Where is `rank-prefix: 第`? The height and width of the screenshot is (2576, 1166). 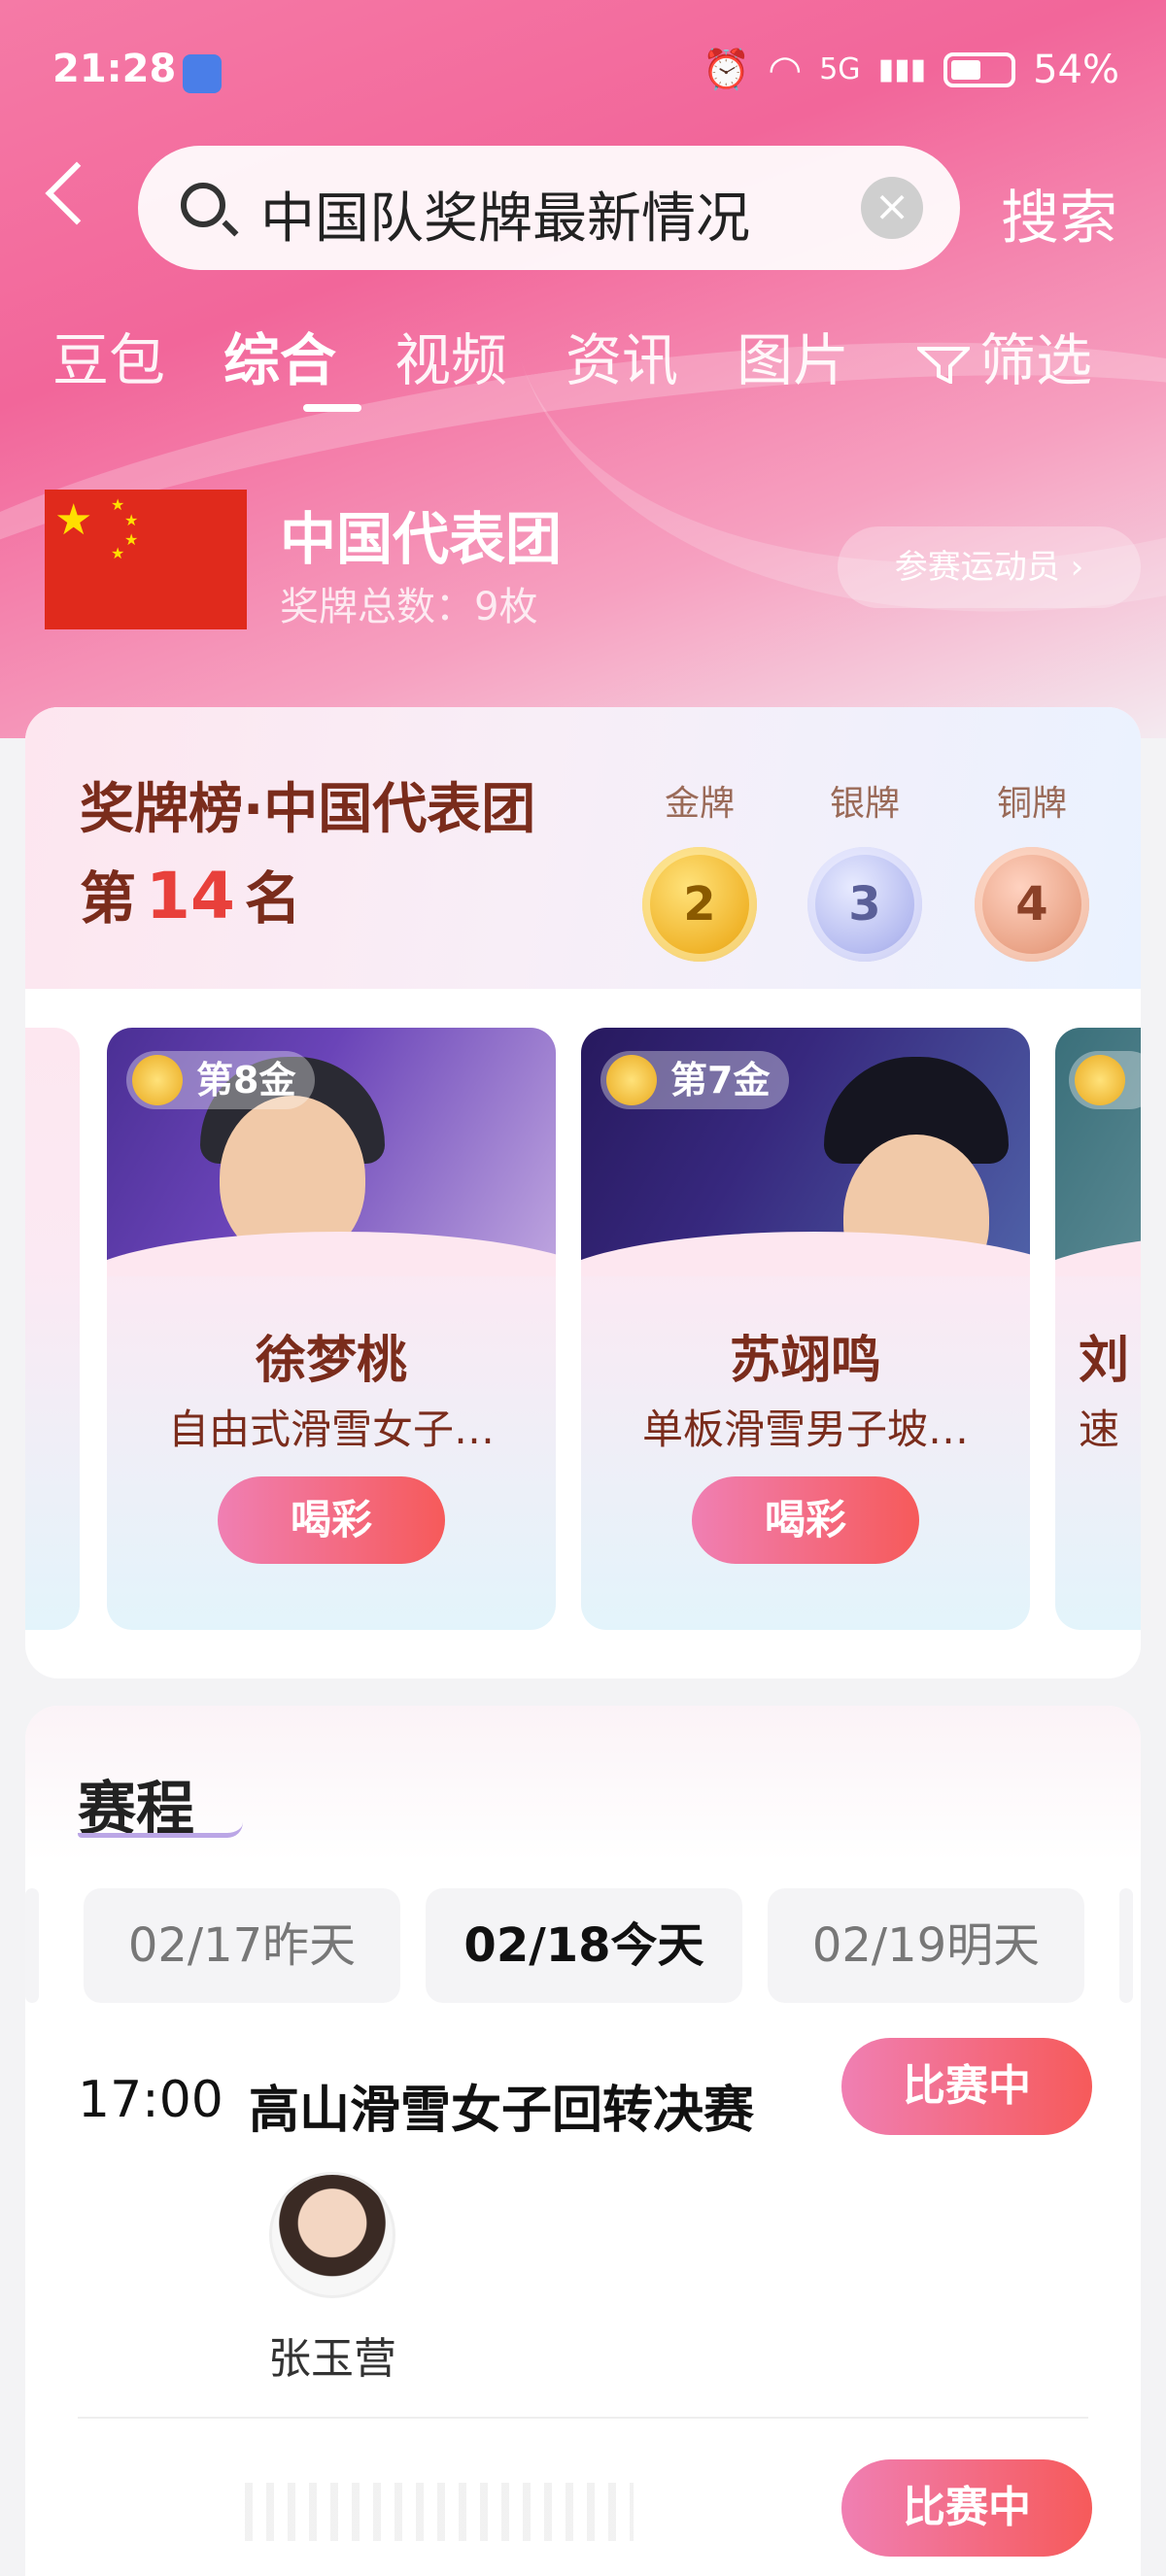 rank-prefix: 第 is located at coordinates (108, 898).